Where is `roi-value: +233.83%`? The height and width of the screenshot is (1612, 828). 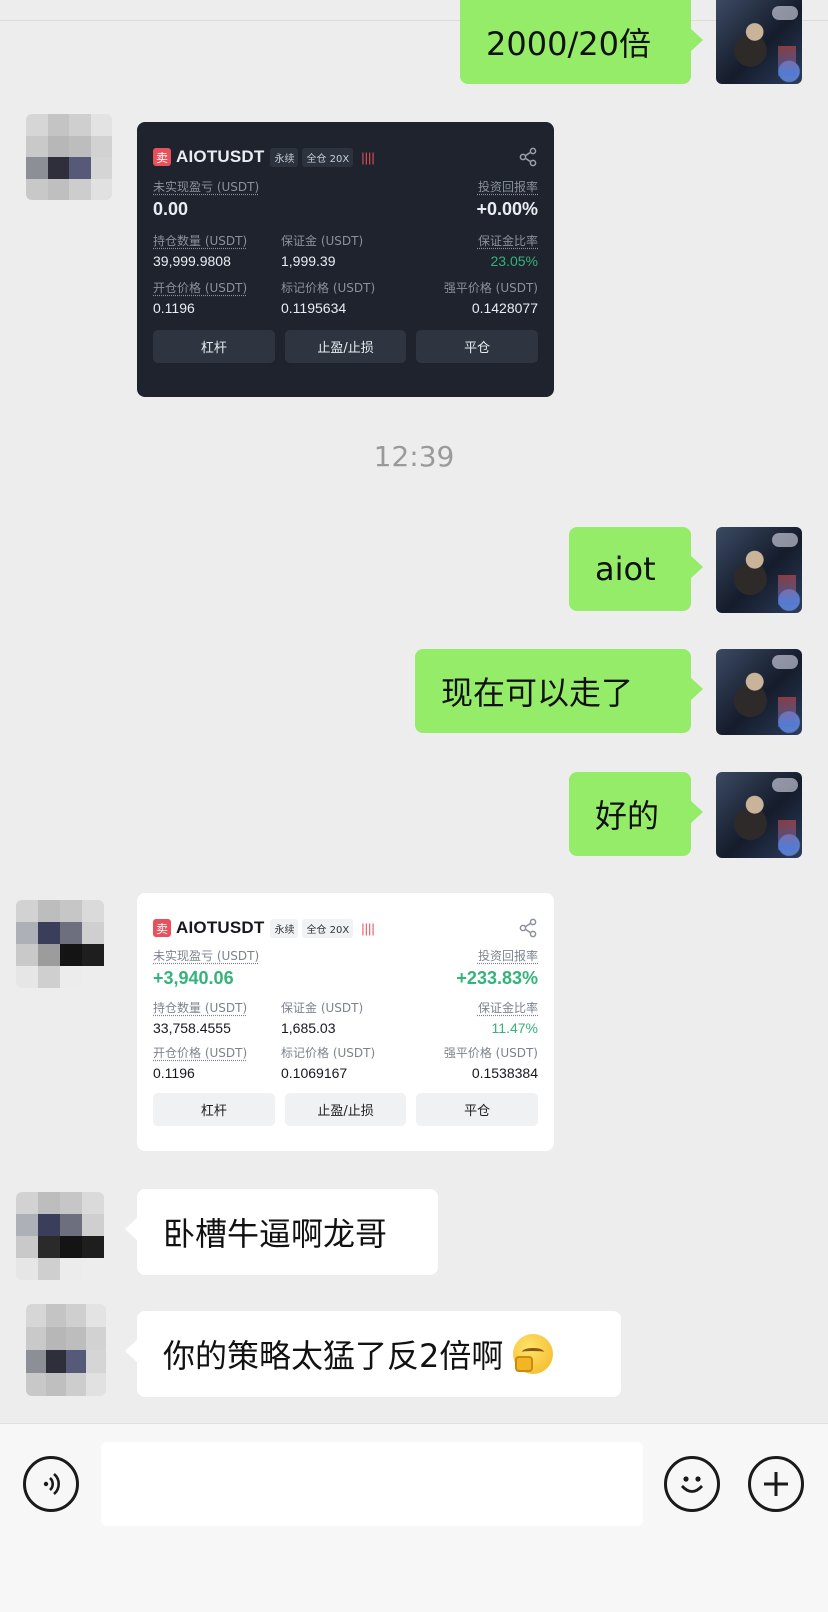
roi-value: +233.83% is located at coordinates (497, 978).